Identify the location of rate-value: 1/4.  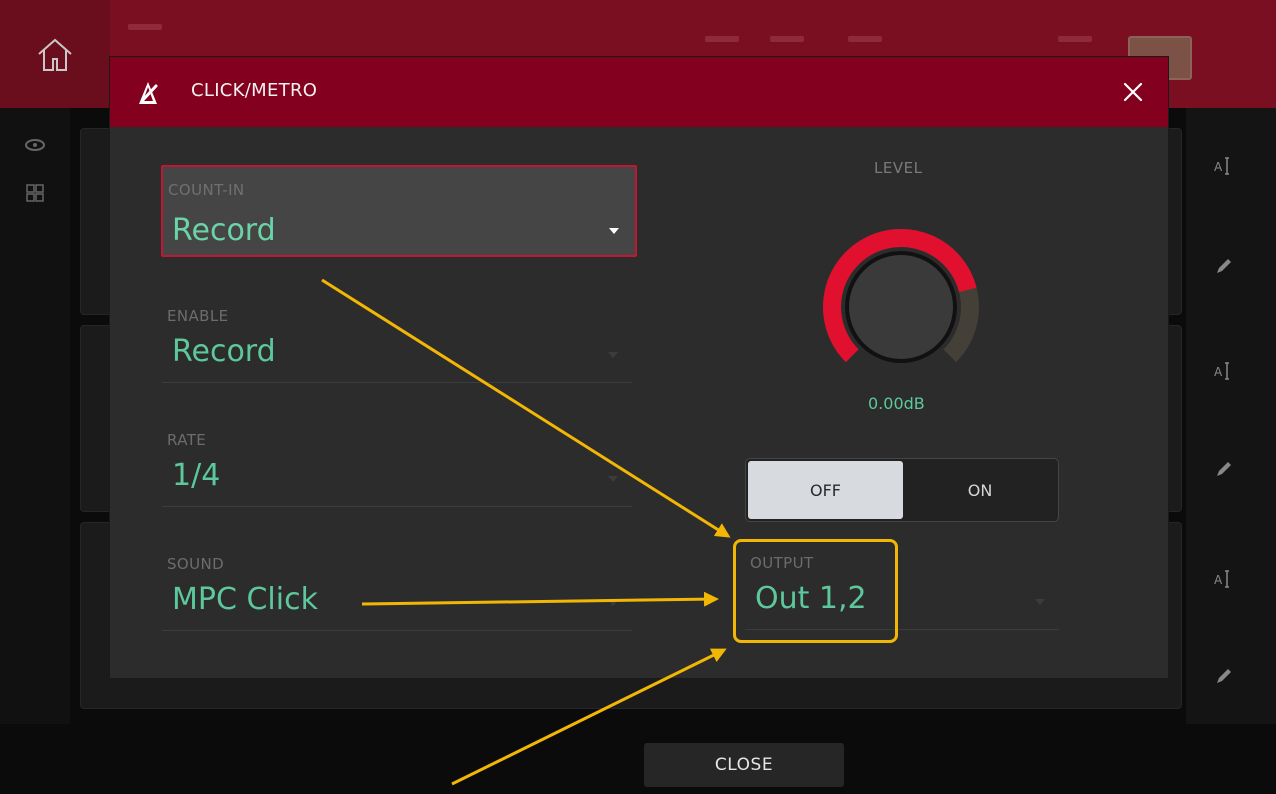
(196, 475).